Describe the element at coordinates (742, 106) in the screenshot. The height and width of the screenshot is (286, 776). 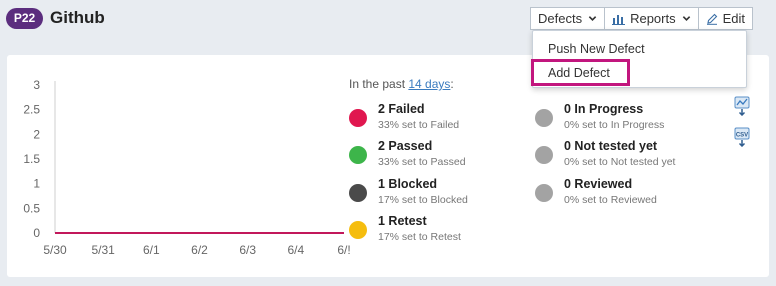
I see `chart-download-icon` at that location.